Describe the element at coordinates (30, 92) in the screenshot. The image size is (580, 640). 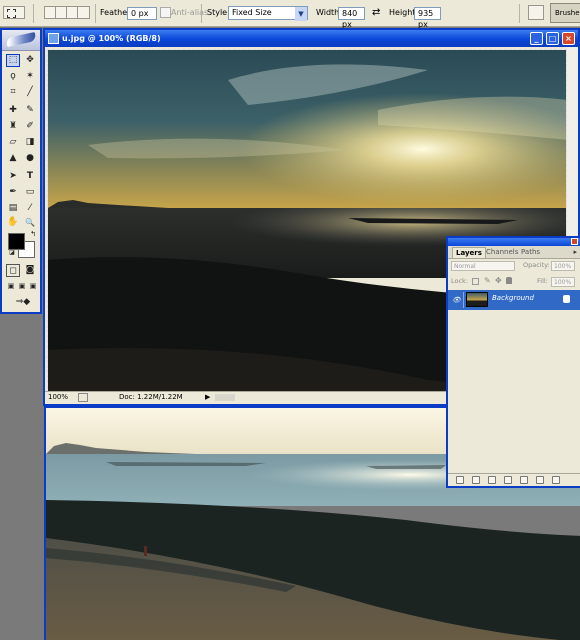
I see `slice-tool-icon: ╱` at that location.